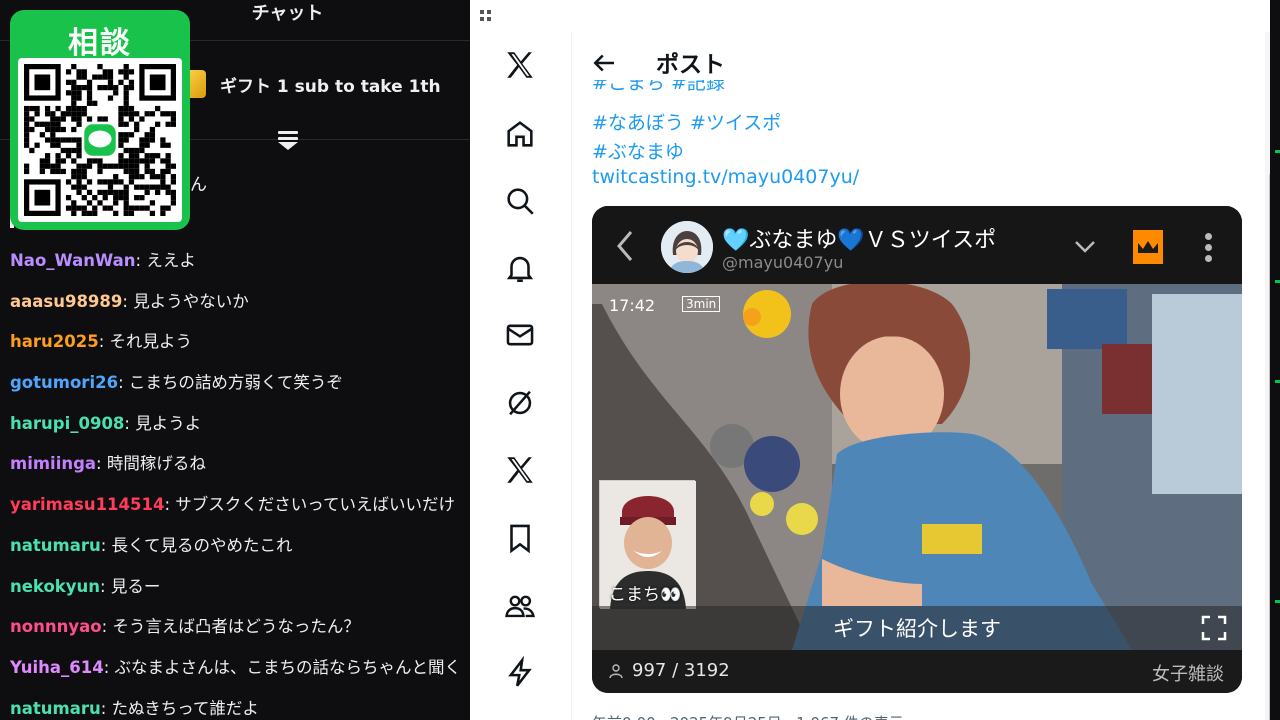 This screenshot has width=1280, height=720. What do you see at coordinates (645, 595) in the screenshot?
I see `inset-name-label: こまち👀` at bounding box center [645, 595].